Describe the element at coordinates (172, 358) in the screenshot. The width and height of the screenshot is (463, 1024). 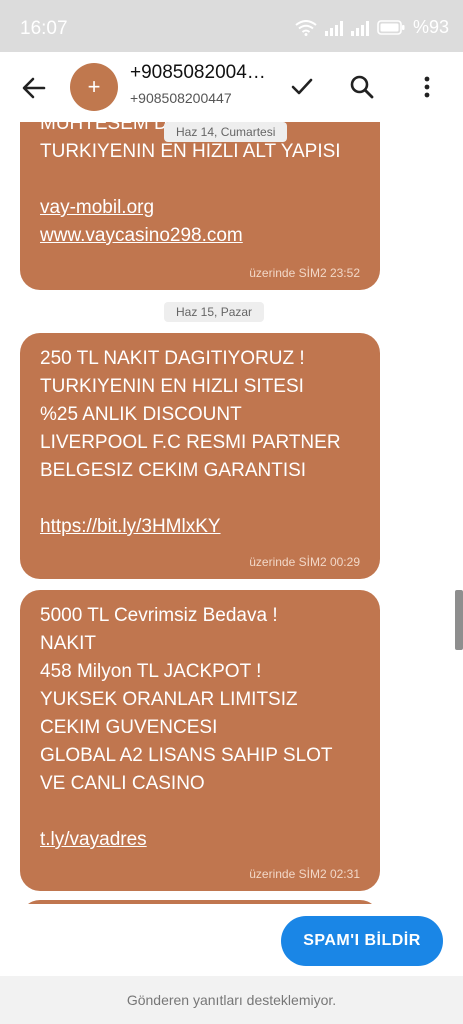
I see `message-line: 250 TL NAKIT DAGITIYORUZ !` at that location.